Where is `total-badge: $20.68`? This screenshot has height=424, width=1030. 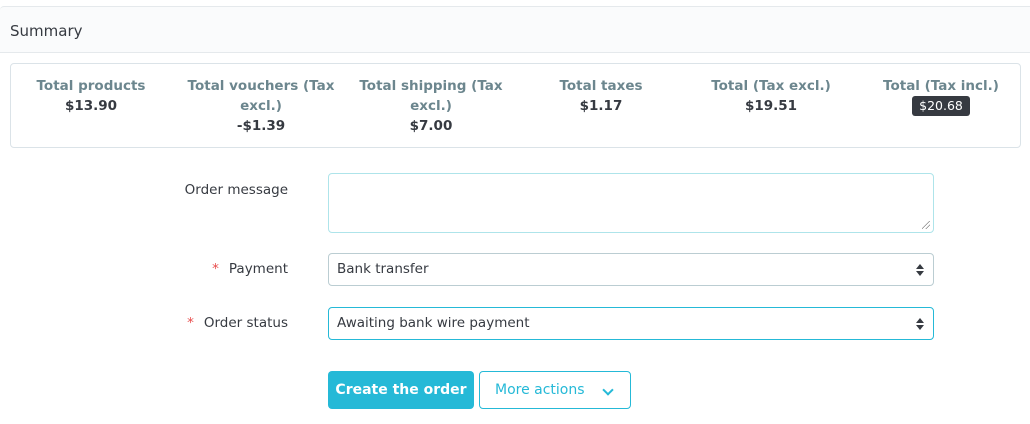 total-badge: $20.68 is located at coordinates (941, 106).